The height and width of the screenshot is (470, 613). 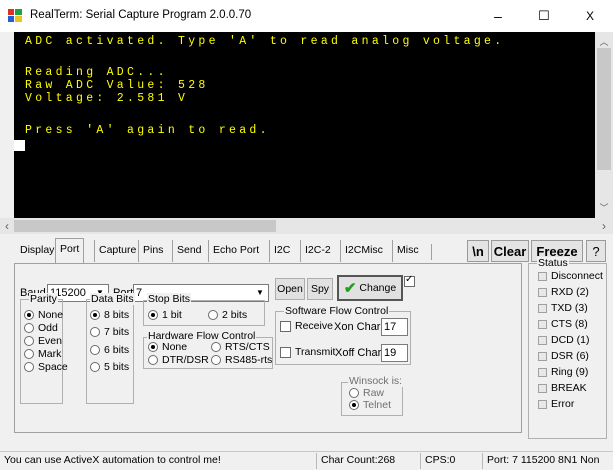 What do you see at coordinates (109, 350) in the screenshot?
I see `data-bits-radio-6: 6 bits` at bounding box center [109, 350].